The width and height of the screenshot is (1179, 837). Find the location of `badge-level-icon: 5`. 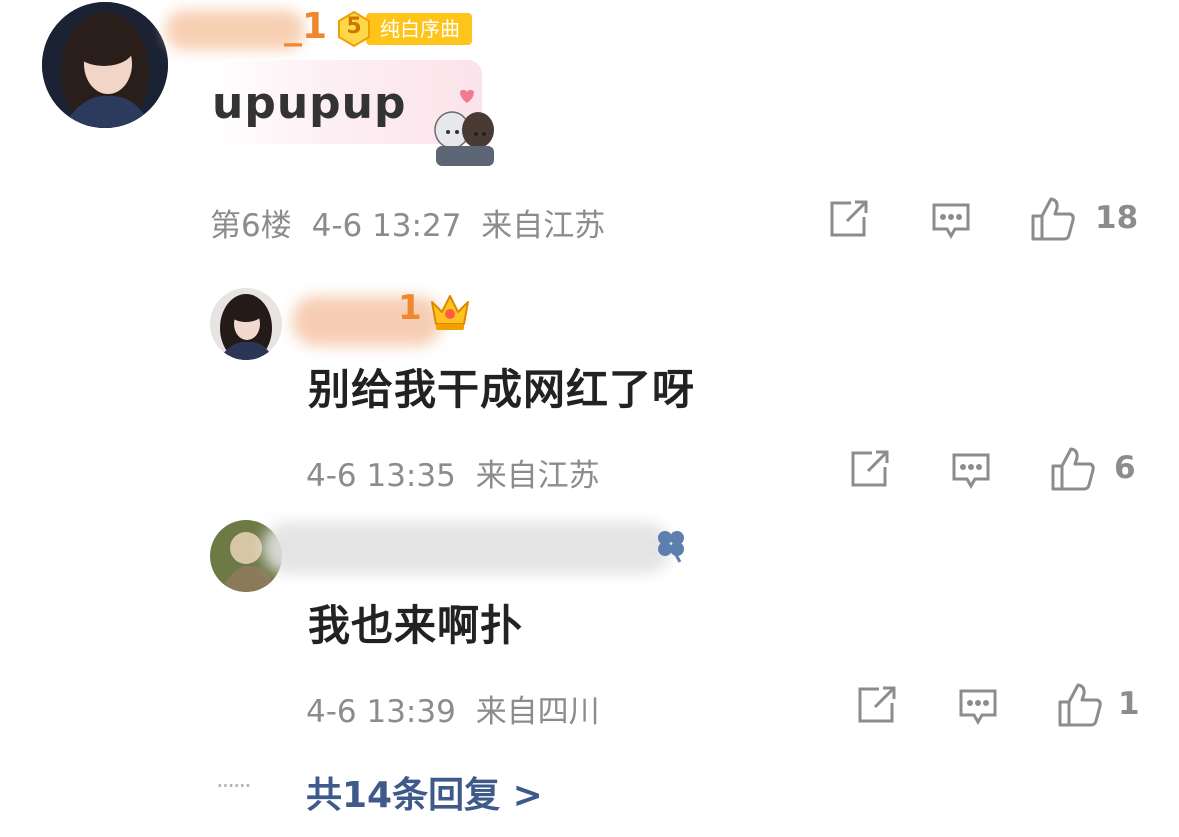

badge-level-icon: 5 is located at coordinates (354, 29).